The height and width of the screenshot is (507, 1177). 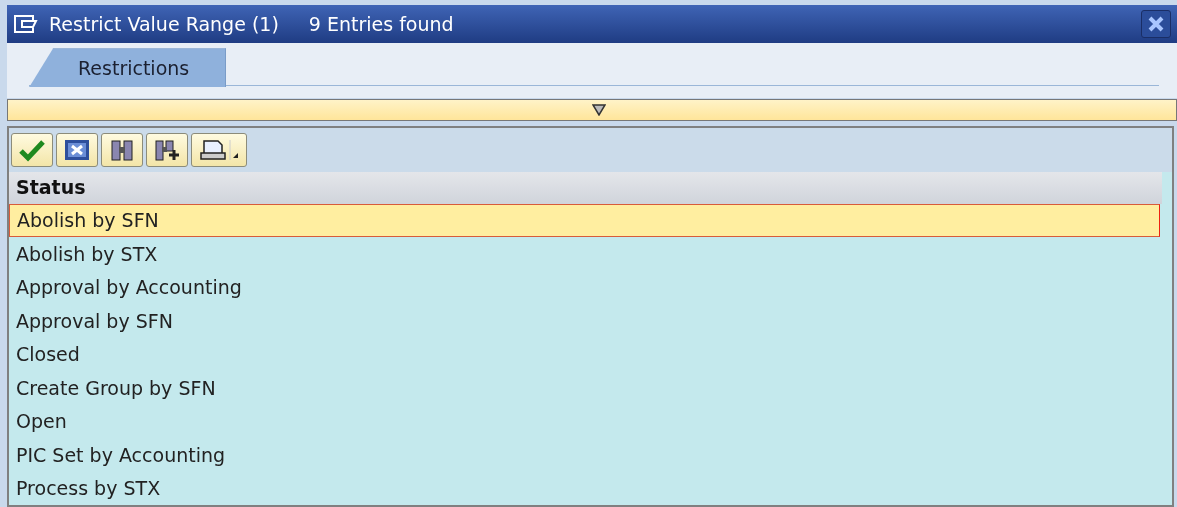 I want to click on close-icon, so click(x=1156, y=24).